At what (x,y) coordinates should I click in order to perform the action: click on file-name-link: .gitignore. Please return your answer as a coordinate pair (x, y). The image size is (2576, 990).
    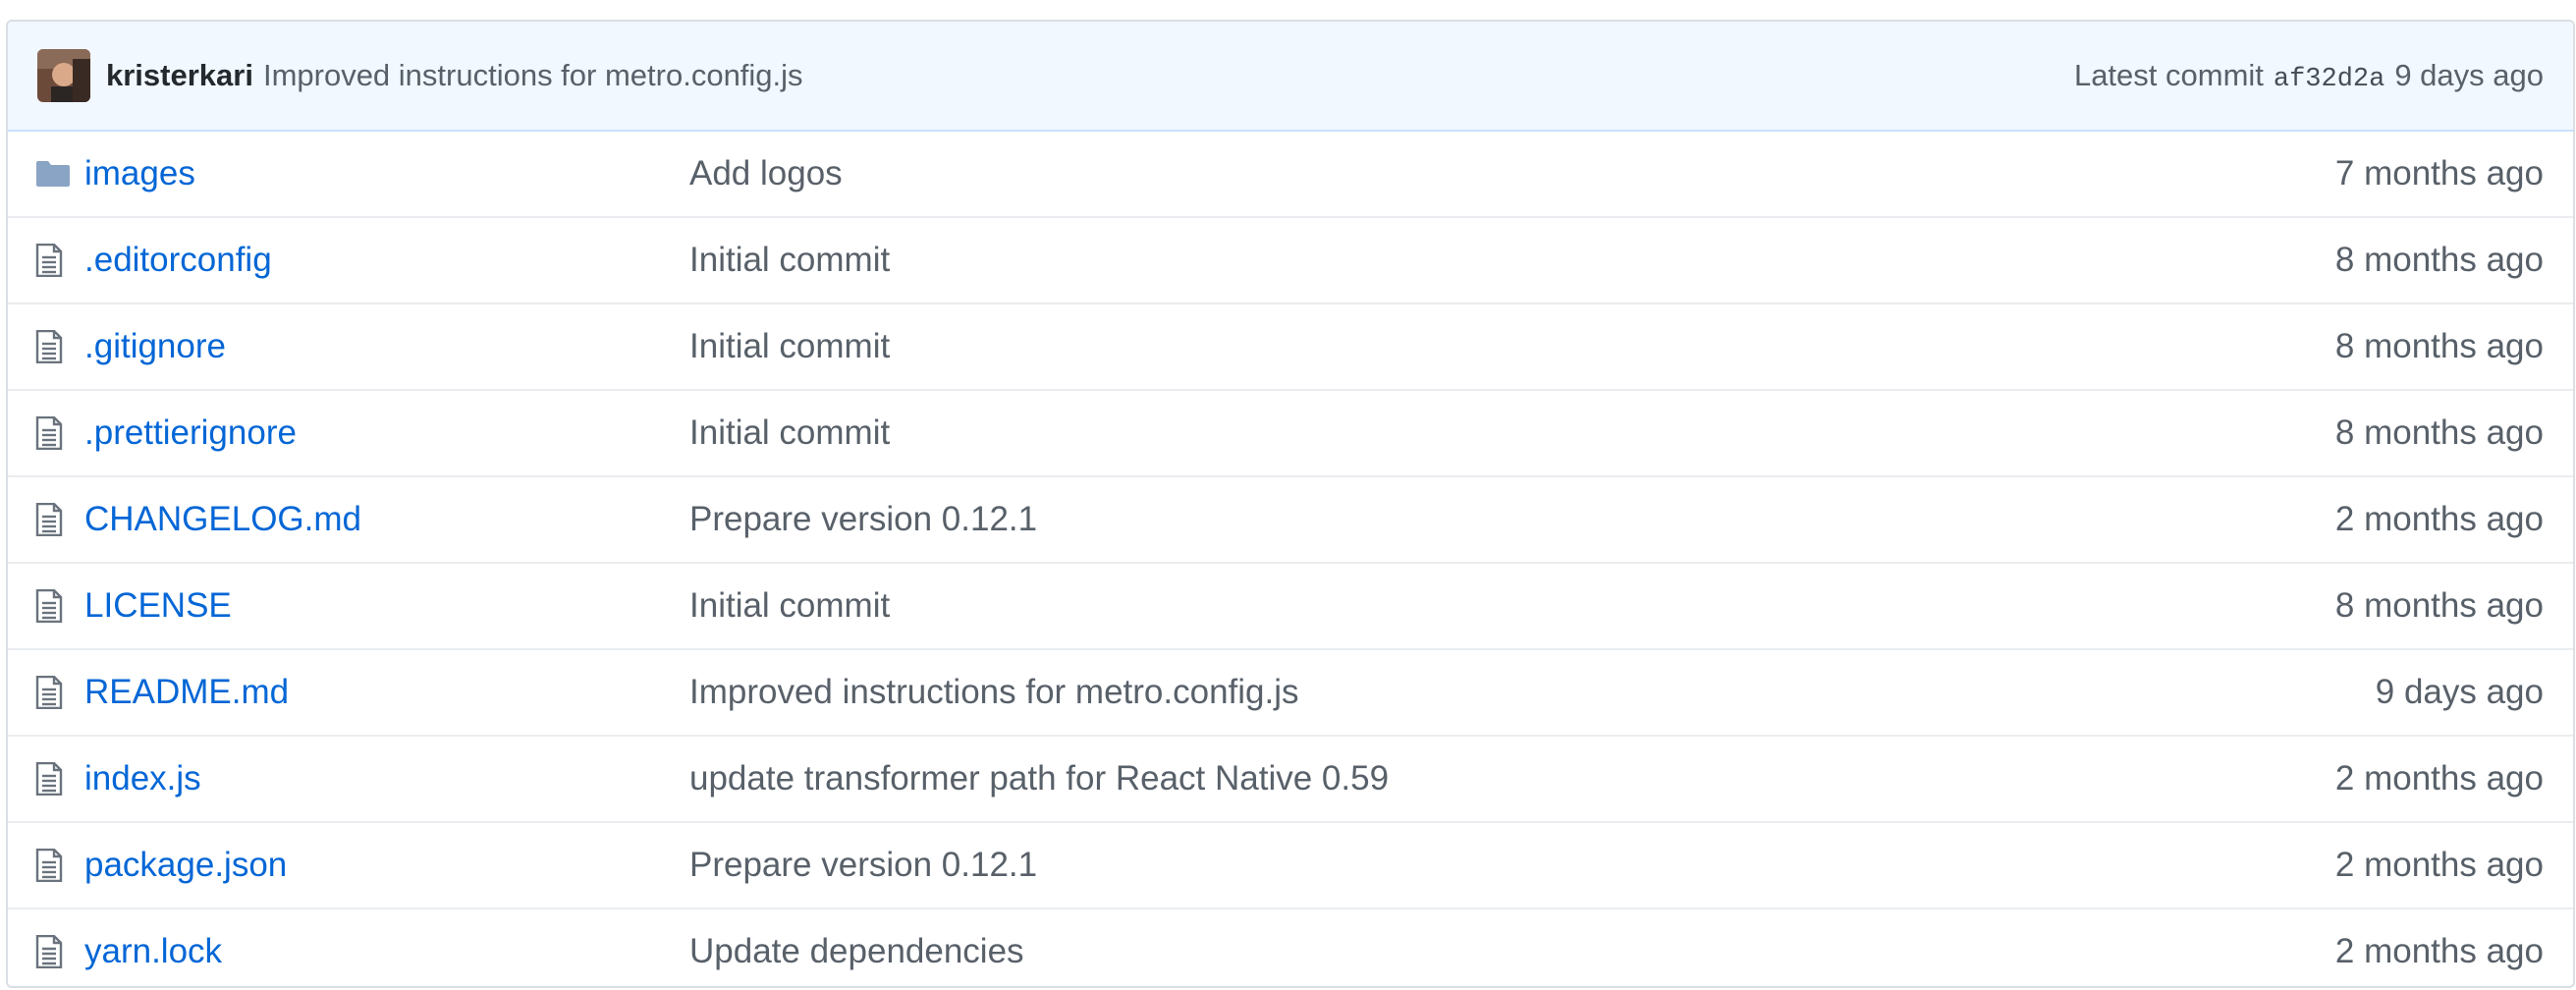
    Looking at the image, I should click on (386, 346).